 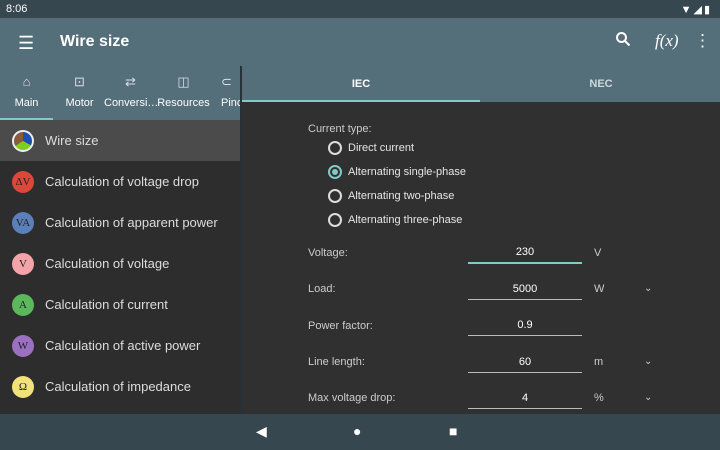 I want to click on battery-icon: ▮, so click(x=707, y=10).